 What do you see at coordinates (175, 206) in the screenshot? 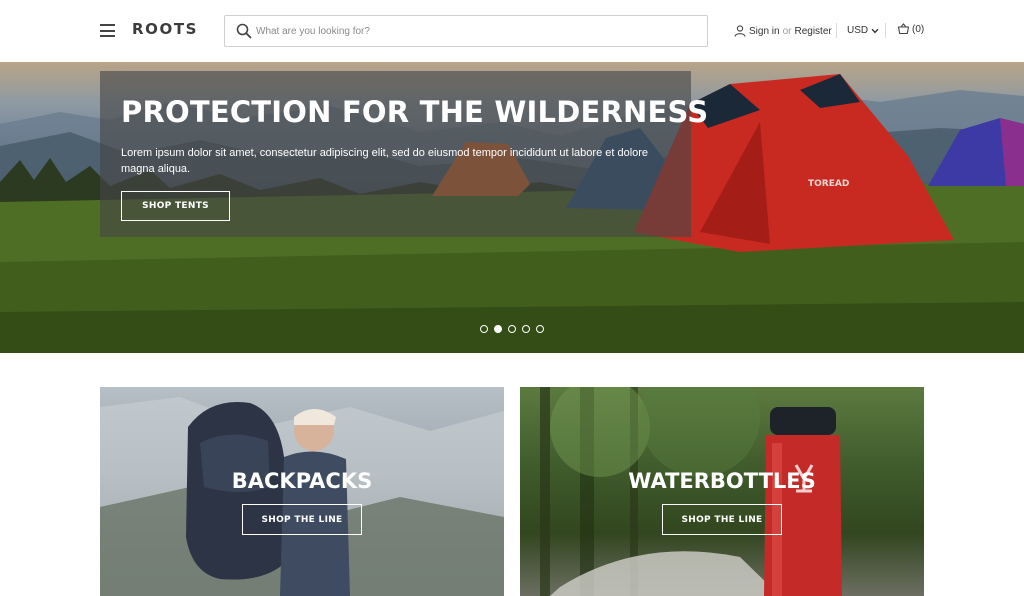
I see `shop-tents-button: SHOP TENTS` at bounding box center [175, 206].